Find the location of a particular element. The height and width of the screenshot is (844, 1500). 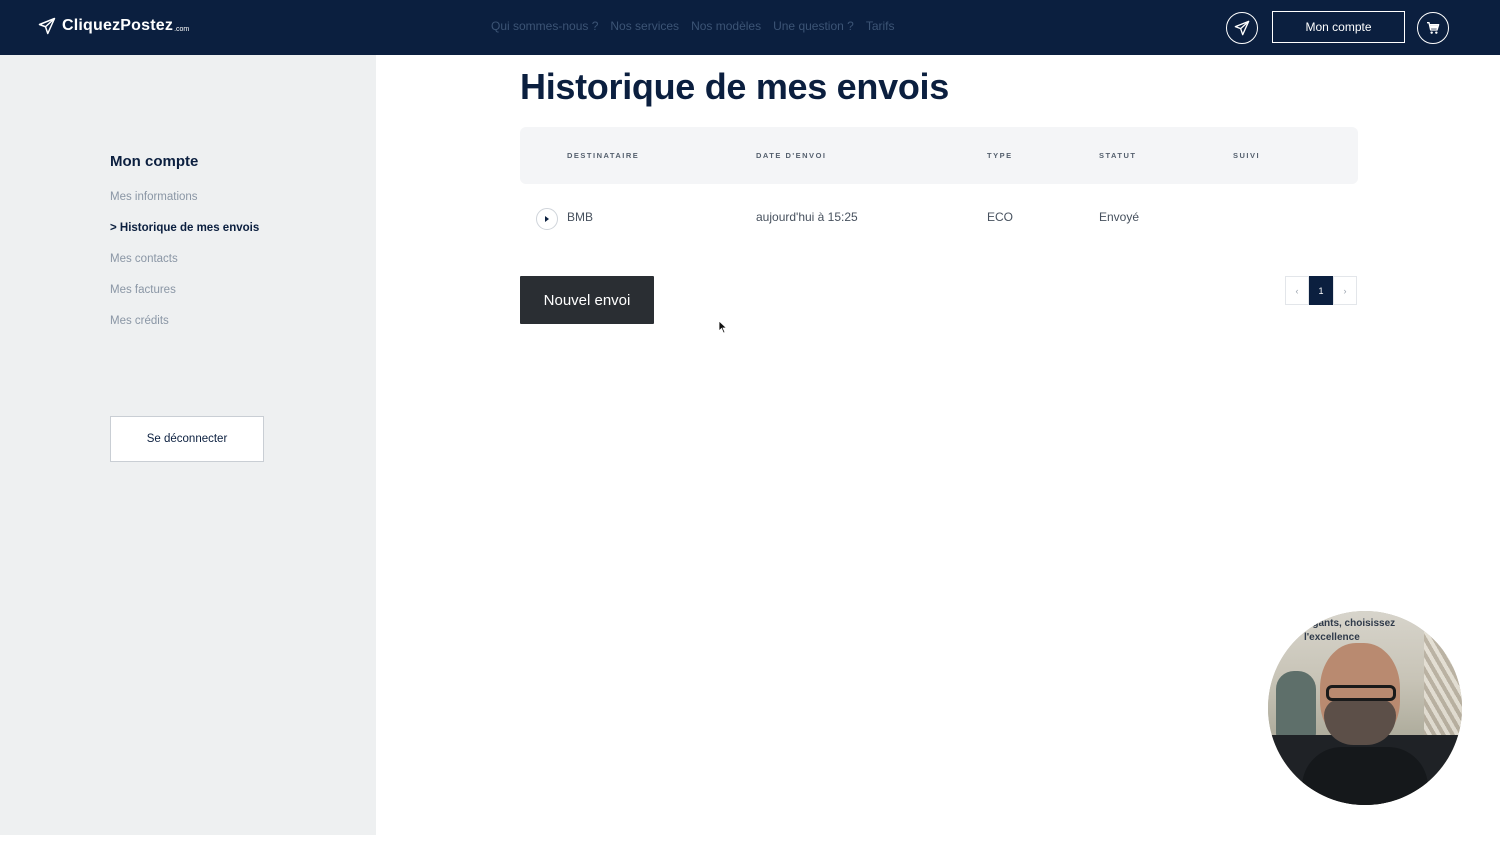

sidebar-item-informations: Mes informations is located at coordinates (184, 204).